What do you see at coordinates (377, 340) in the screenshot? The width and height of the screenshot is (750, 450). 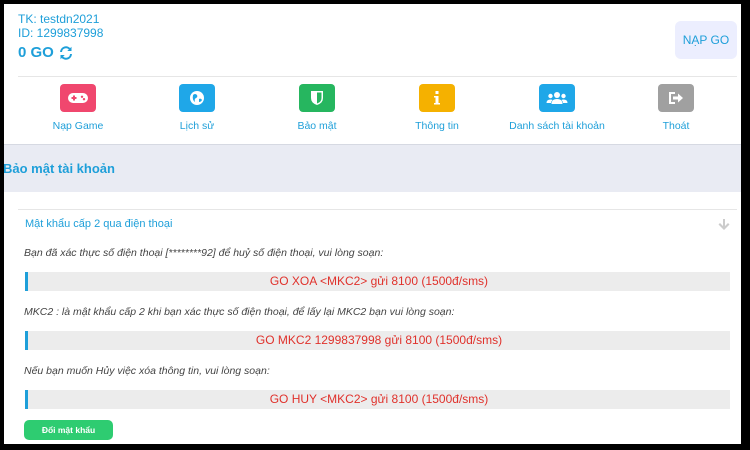 I see `sms-code: GO MKC2 1299837998 gửi 8100 (1500đ/sms)` at bounding box center [377, 340].